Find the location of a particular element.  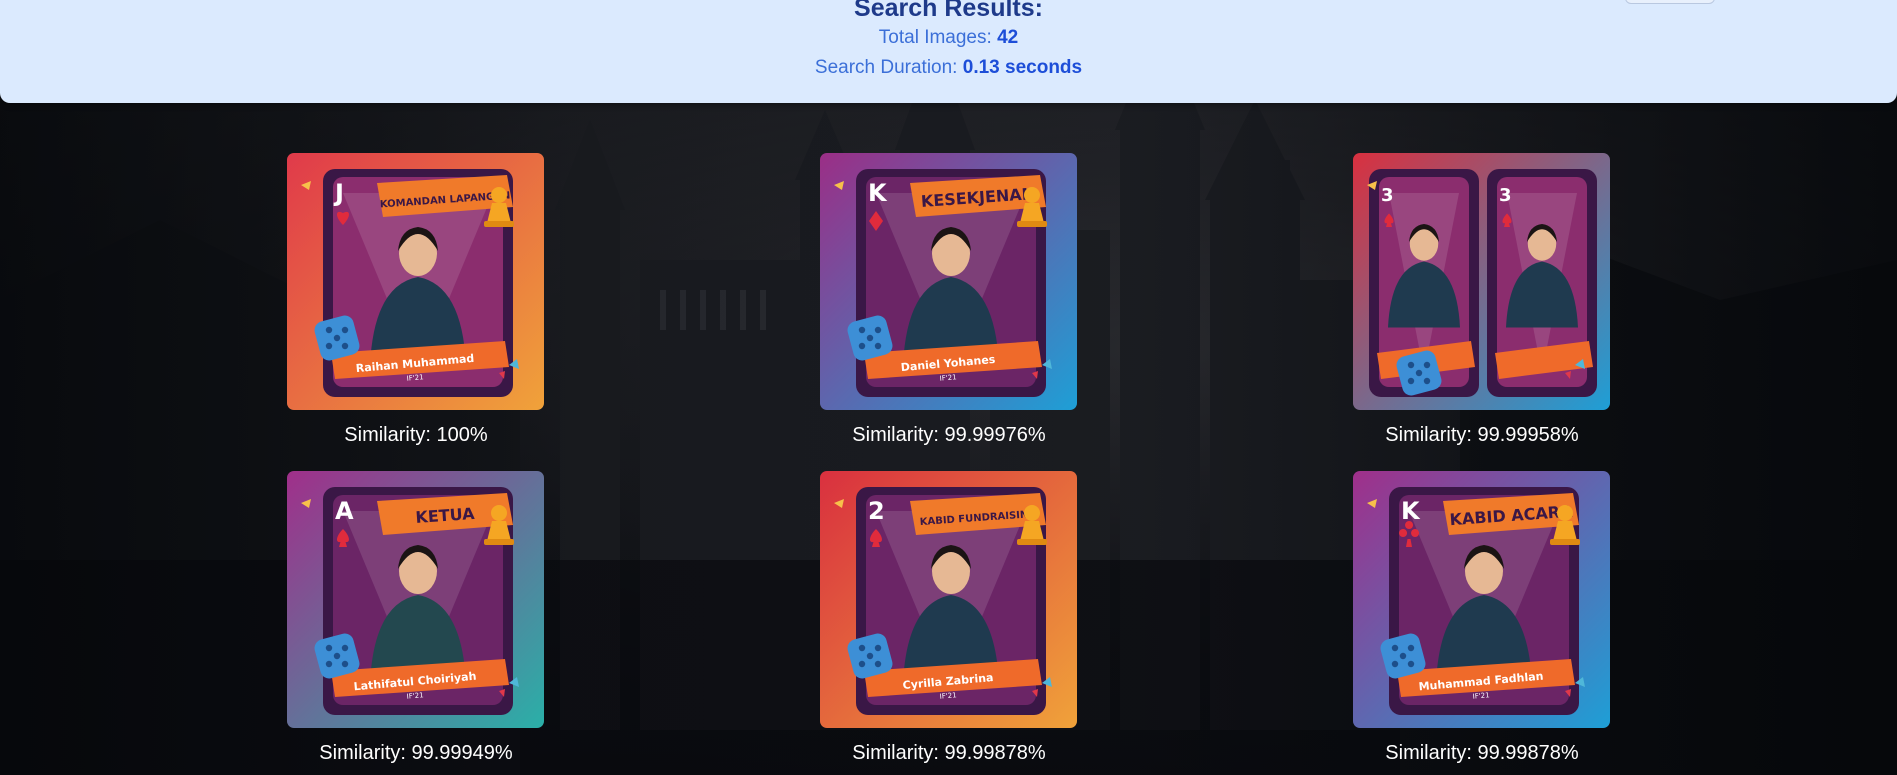

card-artwork: 3333 is located at coordinates (1481, 281).